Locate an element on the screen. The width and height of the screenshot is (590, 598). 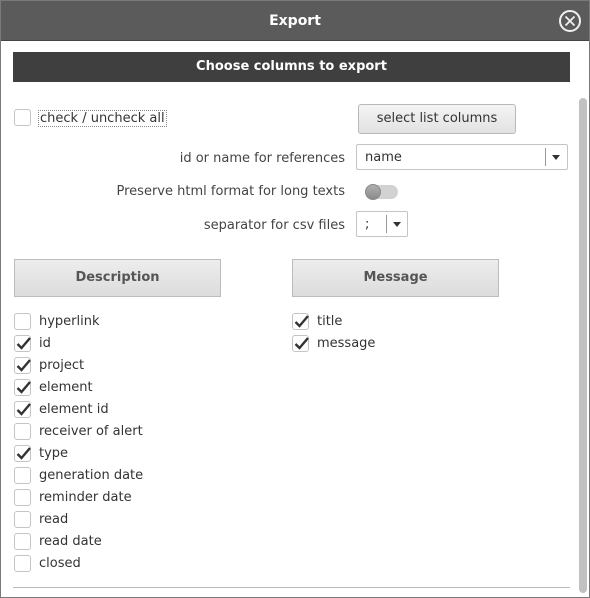
receiver-of-alert-checkbox is located at coordinates (22, 431).